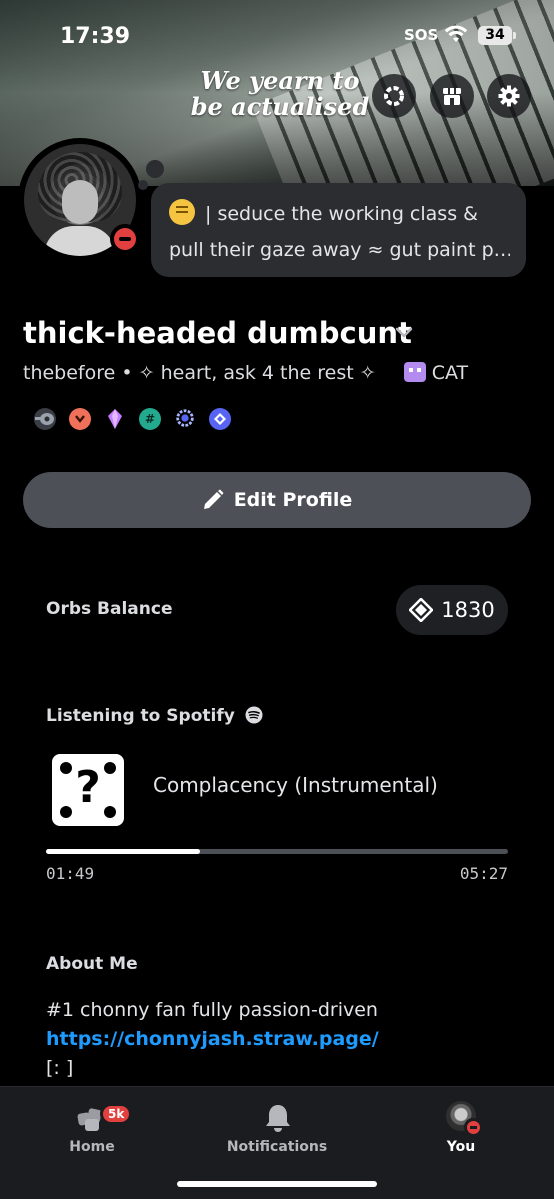 This screenshot has height=1199, width=554. I want to click on orbs-balance-value: 1830, so click(468, 610).